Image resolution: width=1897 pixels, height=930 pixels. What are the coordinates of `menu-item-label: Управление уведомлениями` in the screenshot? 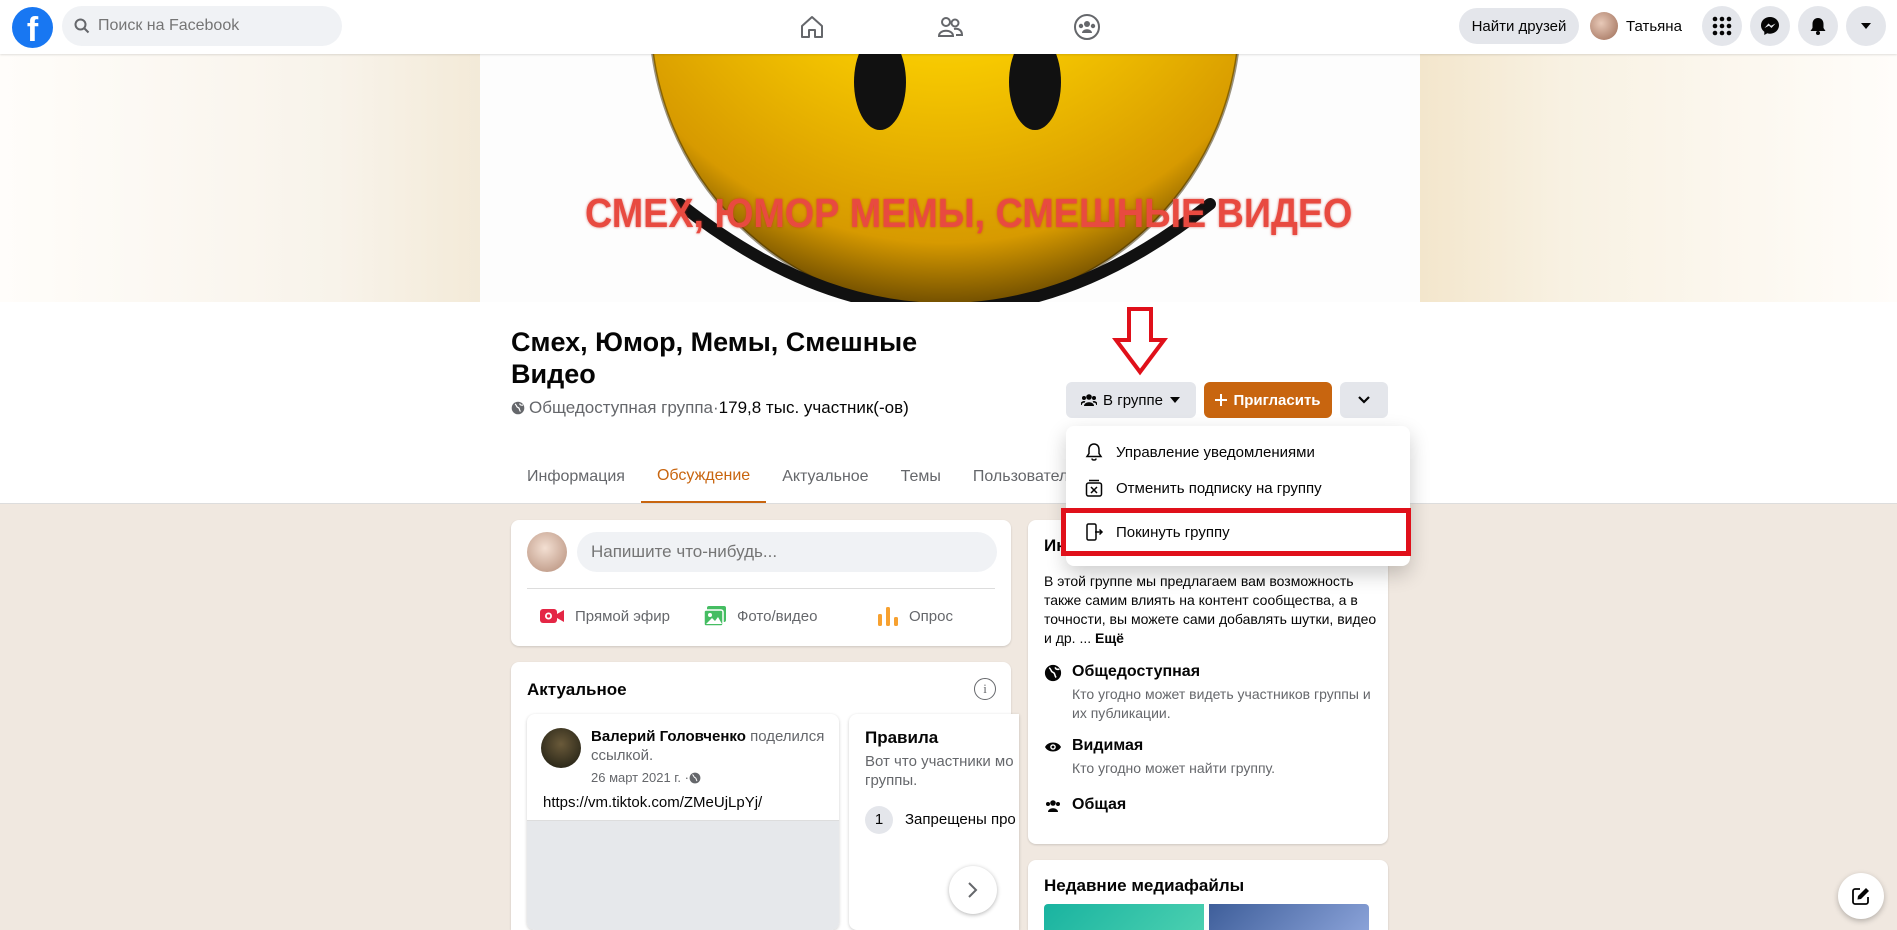 It's located at (1215, 452).